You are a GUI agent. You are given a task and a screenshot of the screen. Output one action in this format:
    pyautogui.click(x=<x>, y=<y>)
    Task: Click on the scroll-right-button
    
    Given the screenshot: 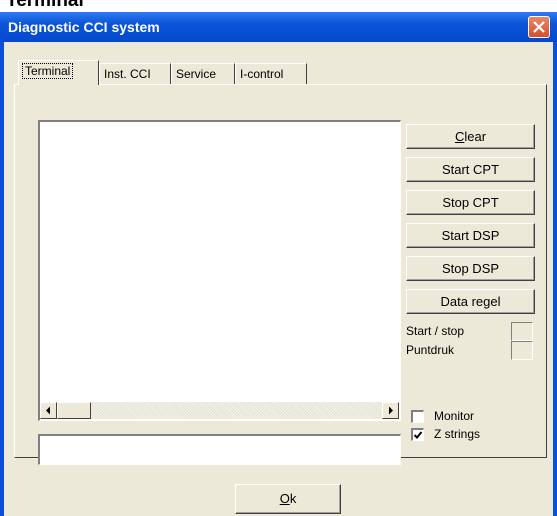 What is the action you would take?
    pyautogui.click(x=390, y=410)
    